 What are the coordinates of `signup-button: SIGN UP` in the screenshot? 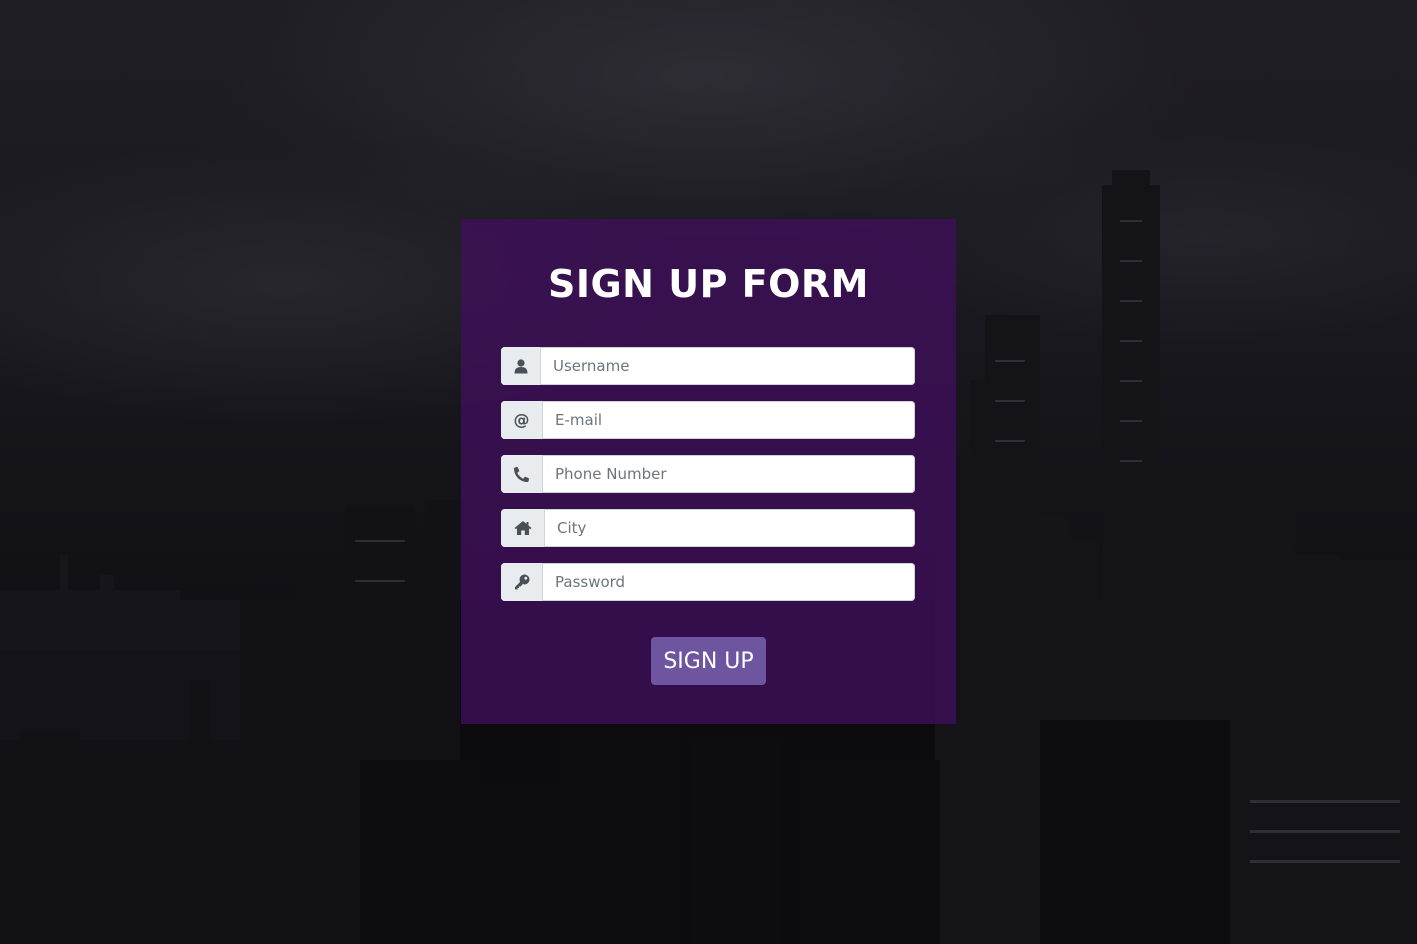 It's located at (708, 661).